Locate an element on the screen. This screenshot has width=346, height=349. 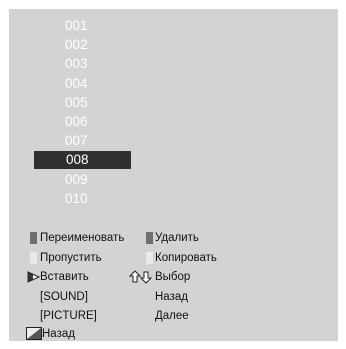
legend-rename: Переименовать is located at coordinates (82, 238).